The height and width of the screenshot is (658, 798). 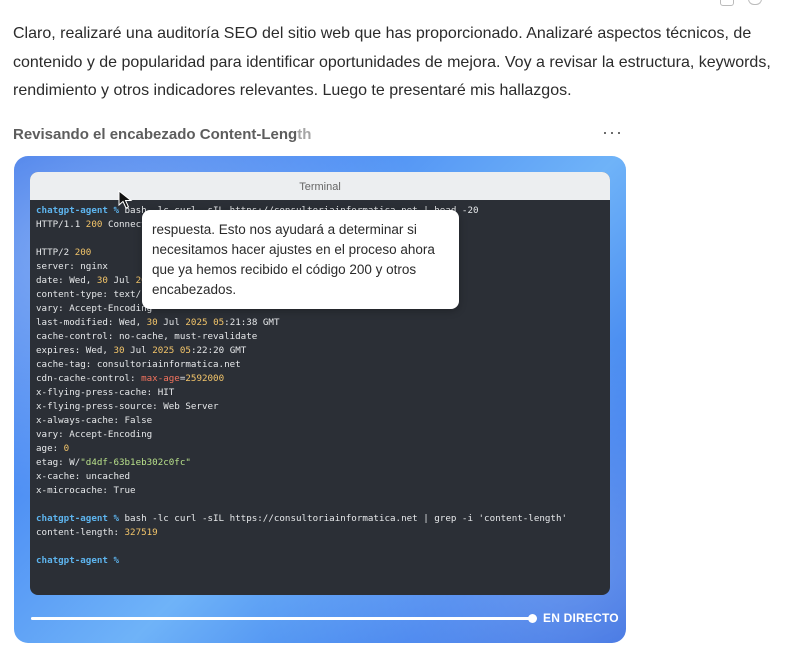 I want to click on terminal-line: cache-control: no-cache, must-revalidate, so click(x=323, y=337).